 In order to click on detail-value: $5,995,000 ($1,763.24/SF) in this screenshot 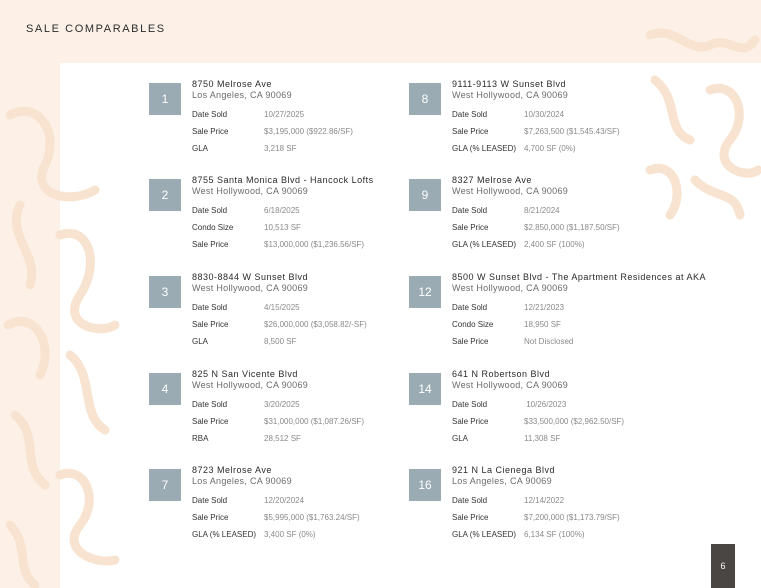, I will do `click(312, 517)`.